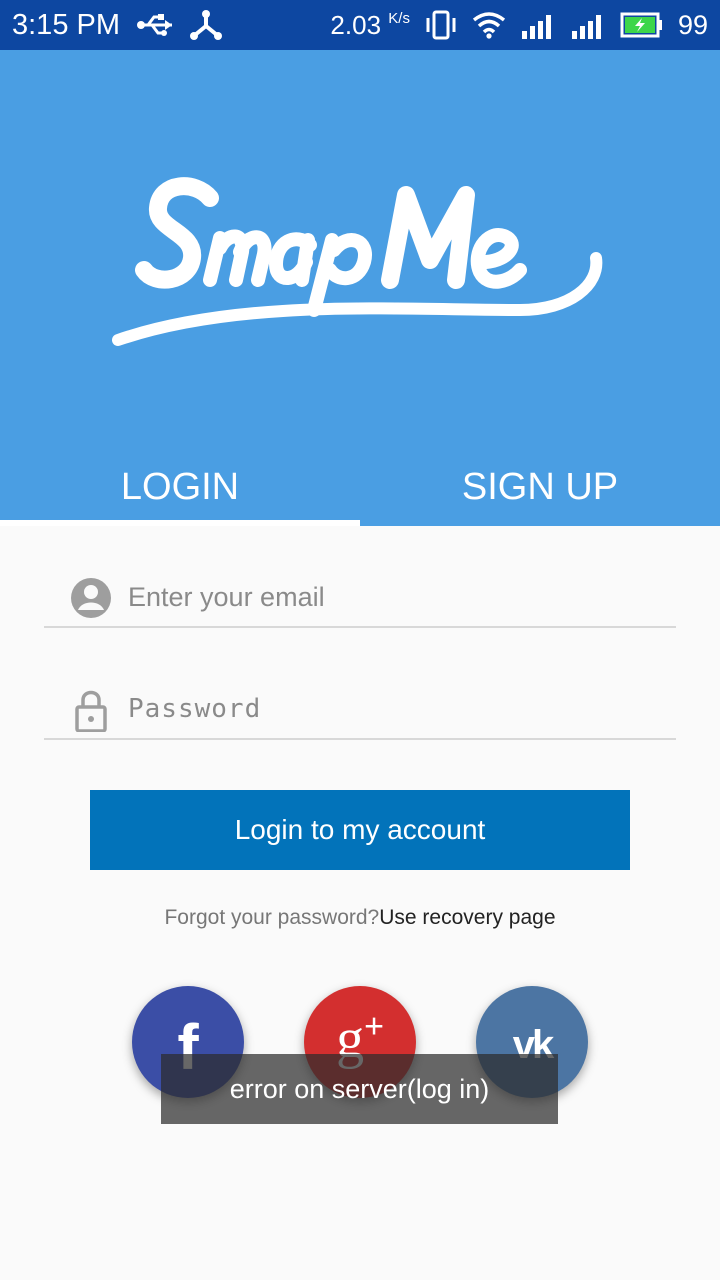 The width and height of the screenshot is (720, 1280). I want to click on login-button: Login to my account, so click(360, 830).